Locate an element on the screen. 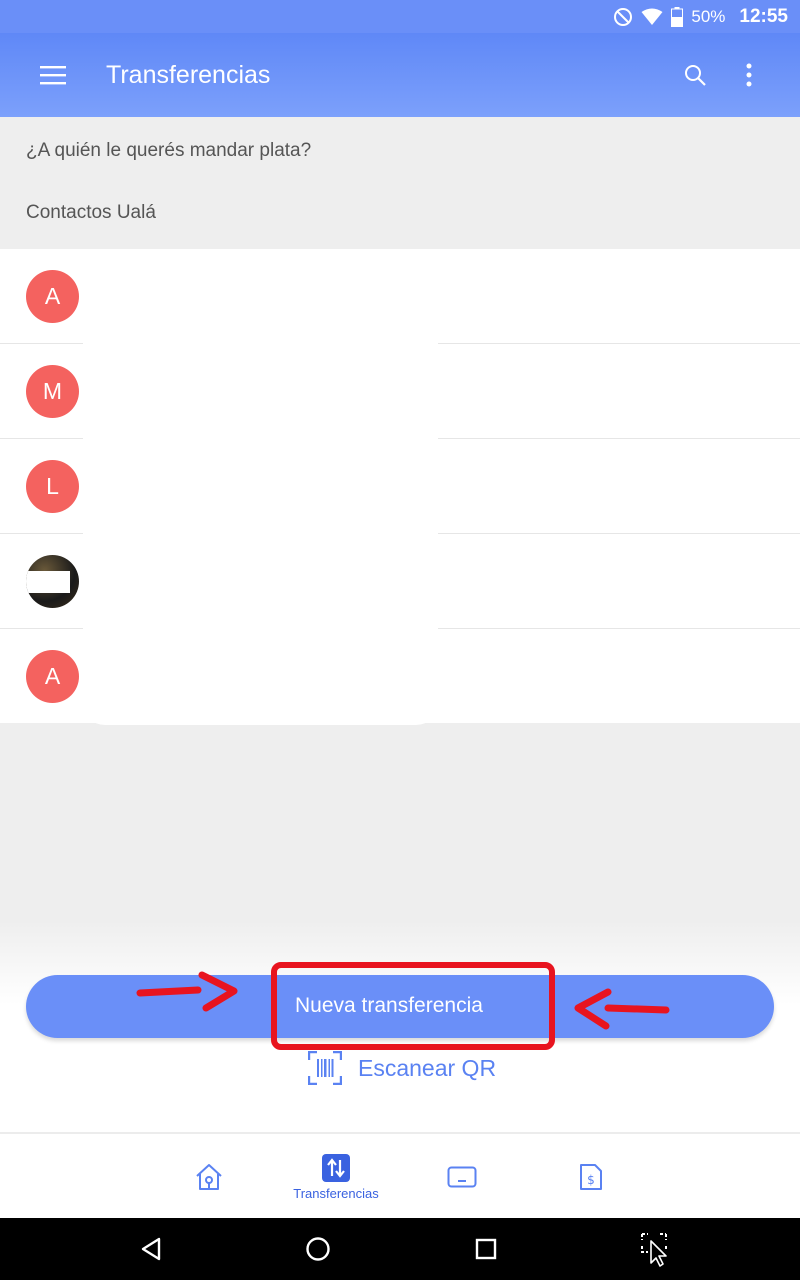 This screenshot has width=800, height=1280. more-vert-icon is located at coordinates (749, 75).